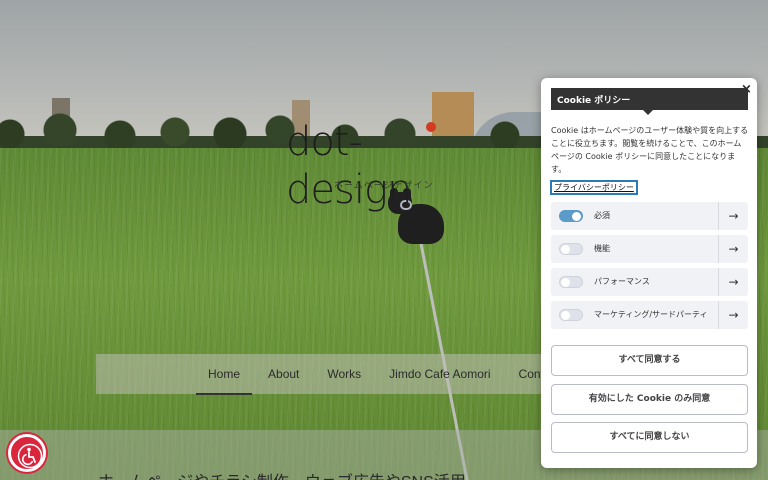  What do you see at coordinates (622, 281) in the screenshot?
I see `category-label: パフォーマンス` at bounding box center [622, 281].